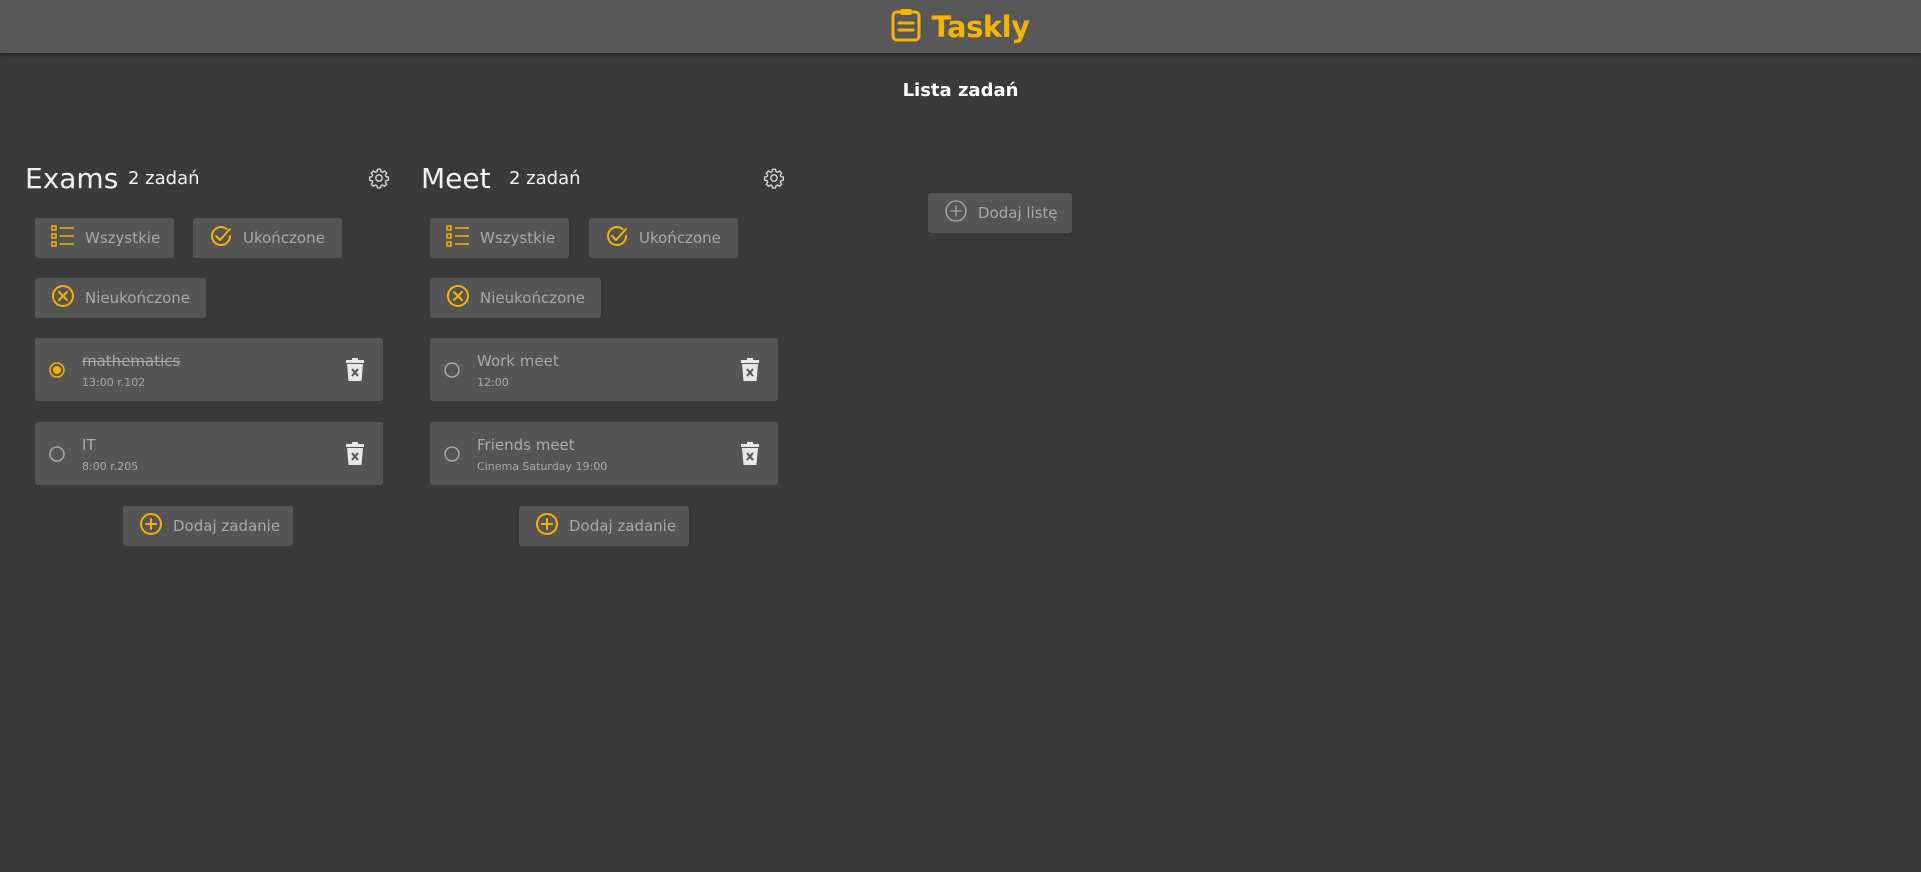 The width and height of the screenshot is (1921, 872). I want to click on list-name: Meet, so click(456, 178).